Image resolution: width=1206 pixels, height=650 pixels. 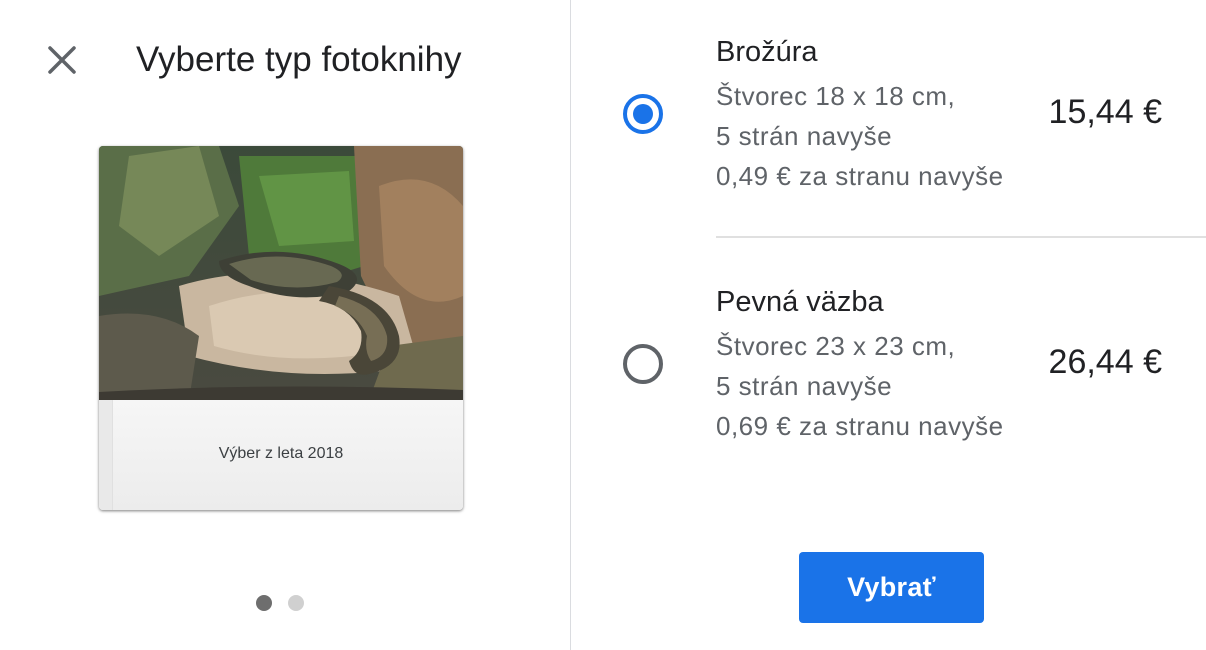 What do you see at coordinates (1105, 362) in the screenshot?
I see `option-price: 26,44 €` at bounding box center [1105, 362].